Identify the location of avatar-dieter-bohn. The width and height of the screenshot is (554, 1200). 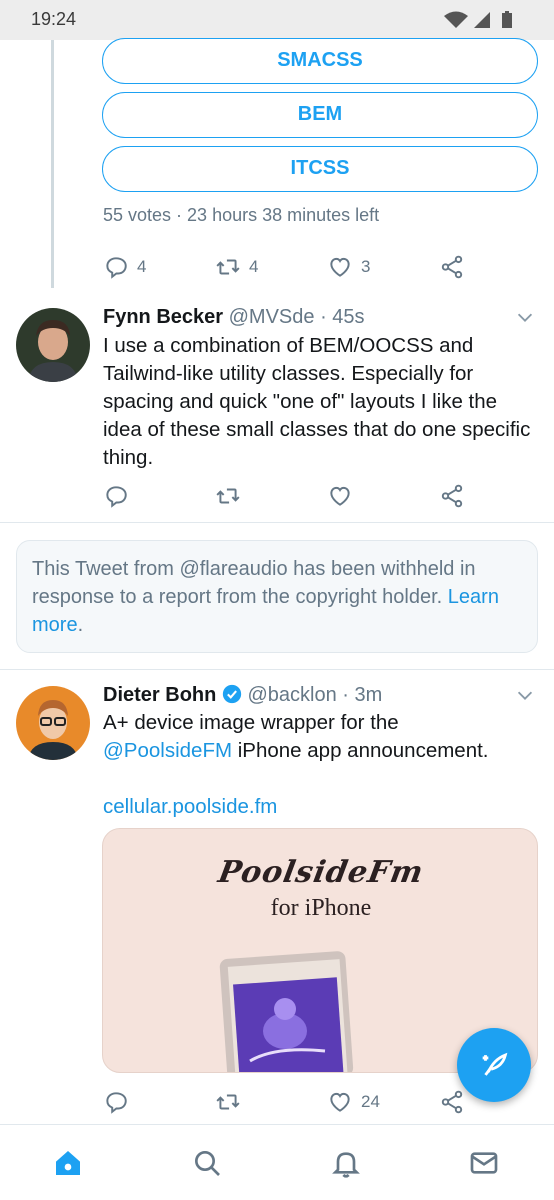
(53, 723).